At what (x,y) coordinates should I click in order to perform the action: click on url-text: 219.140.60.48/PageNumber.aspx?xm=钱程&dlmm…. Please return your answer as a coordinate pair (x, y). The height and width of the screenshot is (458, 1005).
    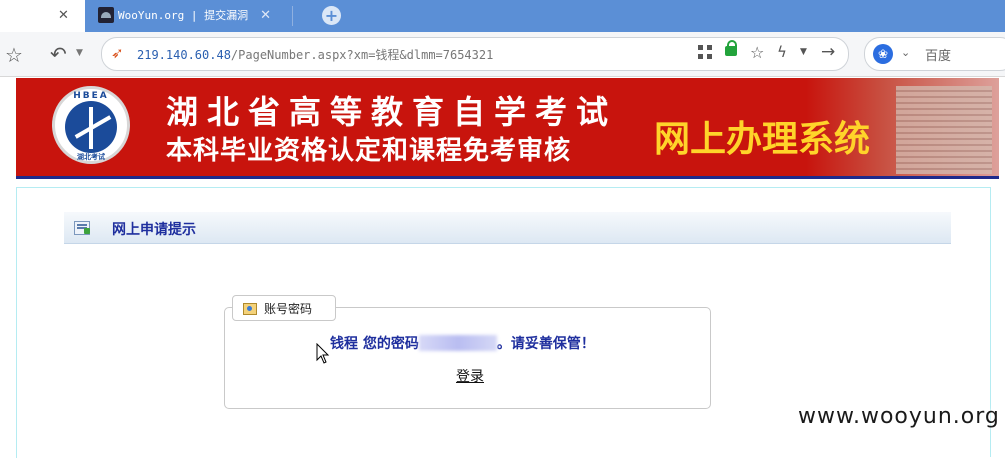
    Looking at the image, I should click on (315, 54).